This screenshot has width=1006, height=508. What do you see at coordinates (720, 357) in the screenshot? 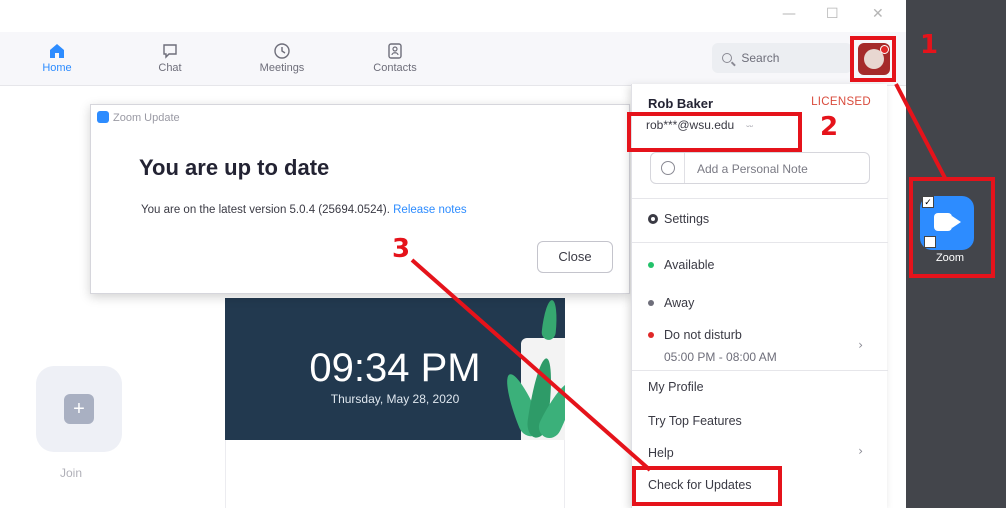
I see `dnd-time: 05:00 PM - 08:00 AM` at bounding box center [720, 357].